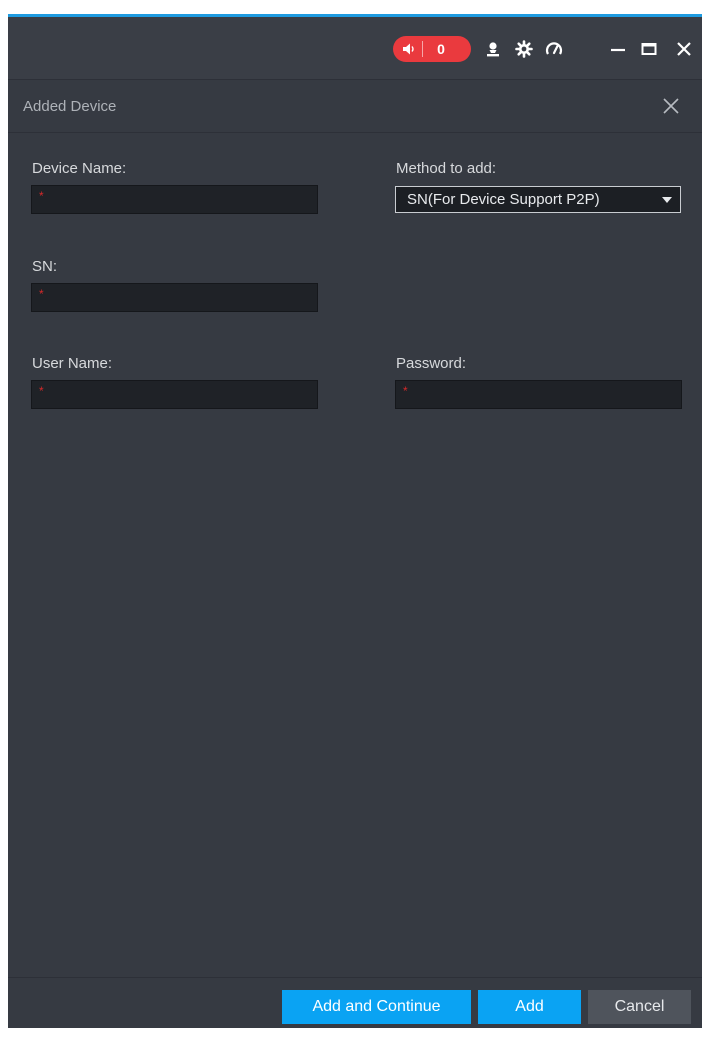 The image size is (702, 1037). Describe the element at coordinates (45, 266) in the screenshot. I see `sn-label: SN:` at that location.